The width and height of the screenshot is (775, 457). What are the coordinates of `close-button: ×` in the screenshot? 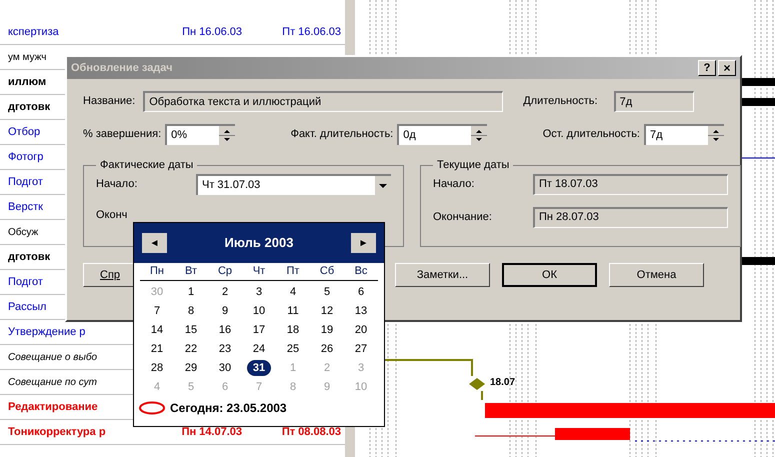 It's located at (727, 68).